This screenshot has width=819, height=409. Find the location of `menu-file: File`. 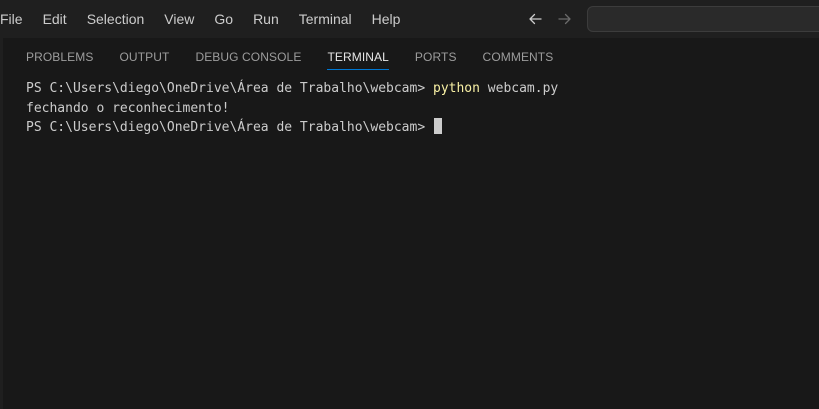

menu-file: File is located at coordinates (16, 19).